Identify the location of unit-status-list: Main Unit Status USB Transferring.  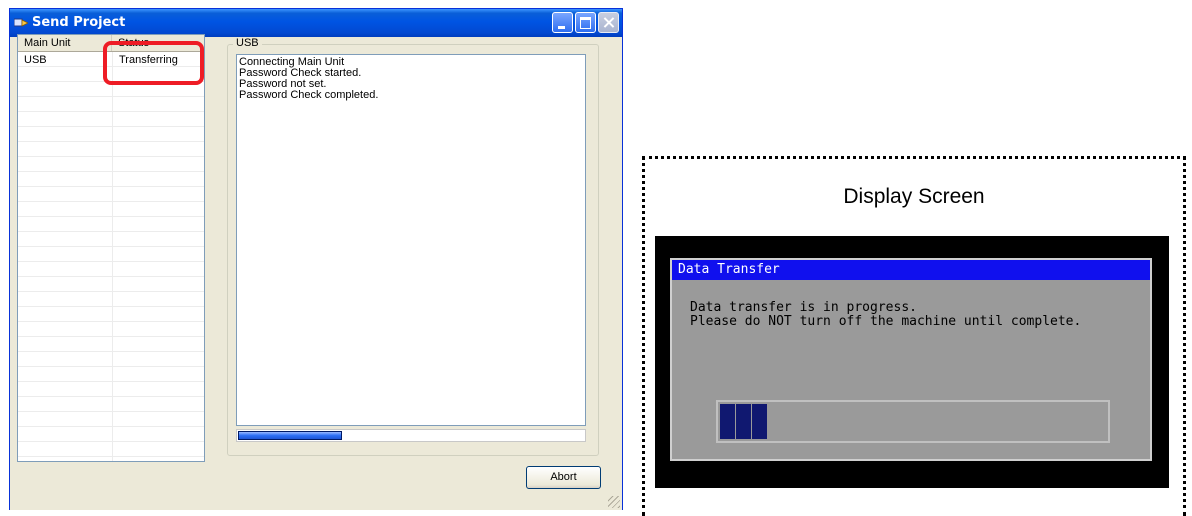
(111, 248).